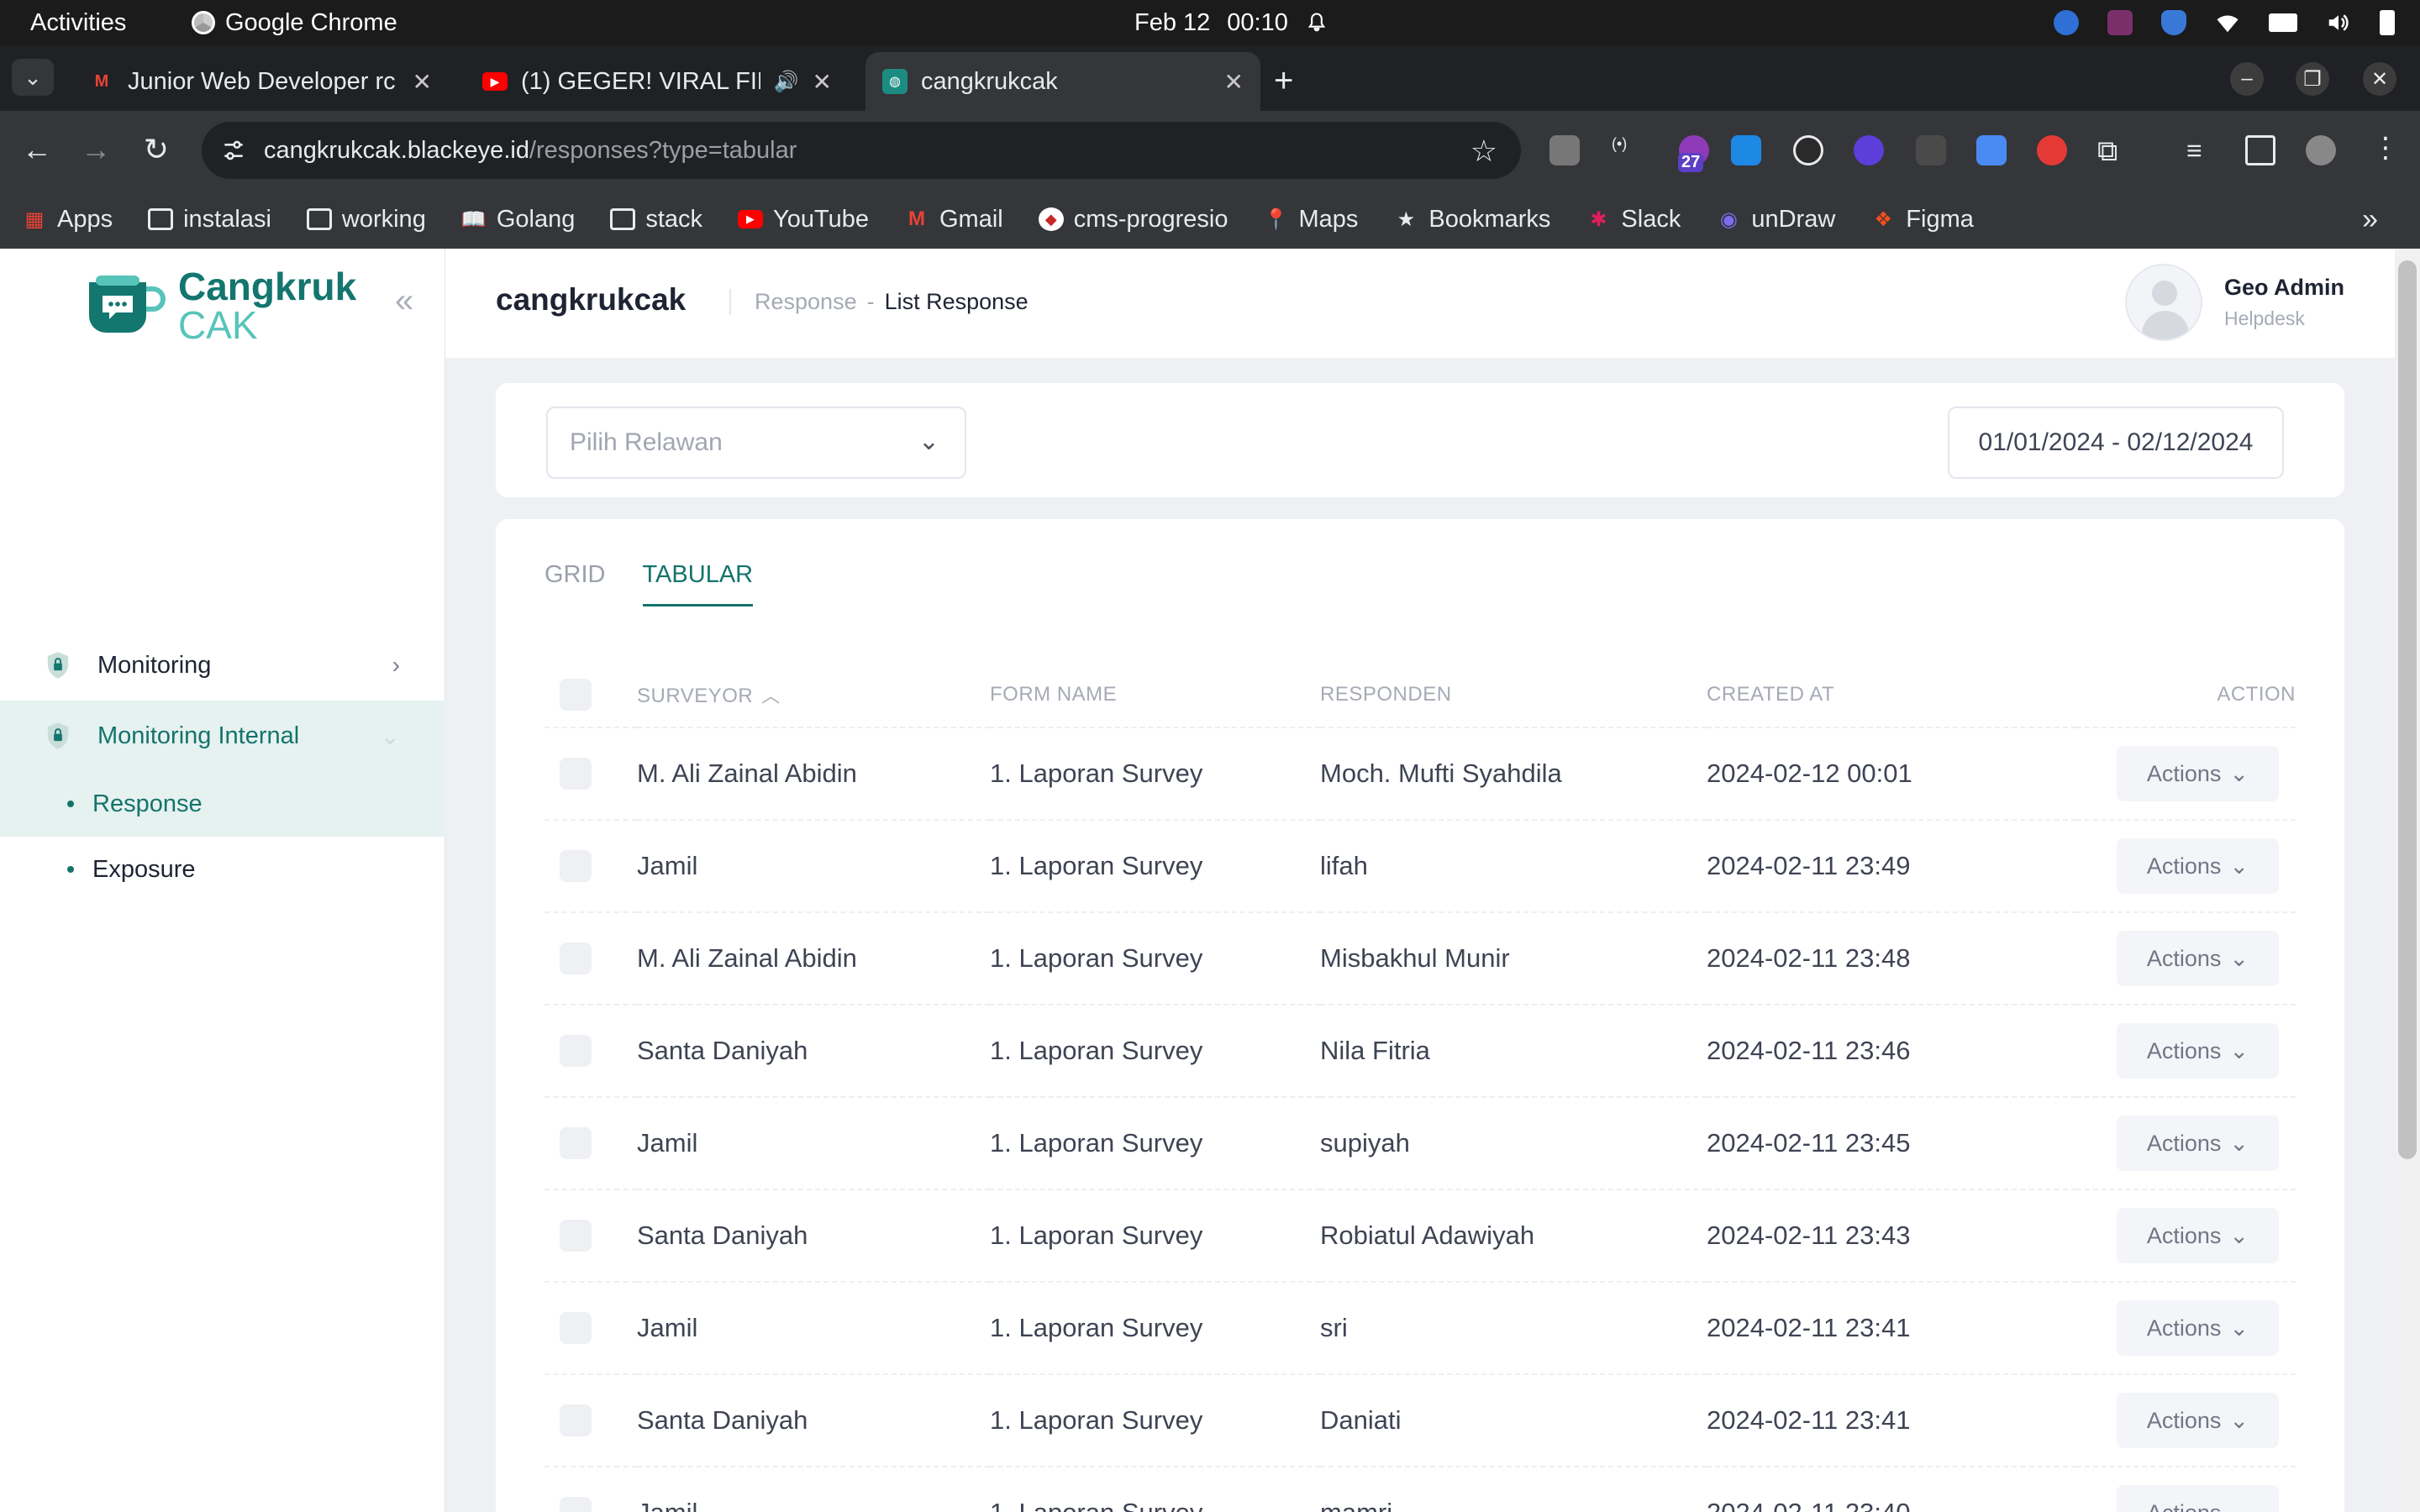 This screenshot has height=1512, width=2420. I want to click on system-tray, so click(2224, 22).